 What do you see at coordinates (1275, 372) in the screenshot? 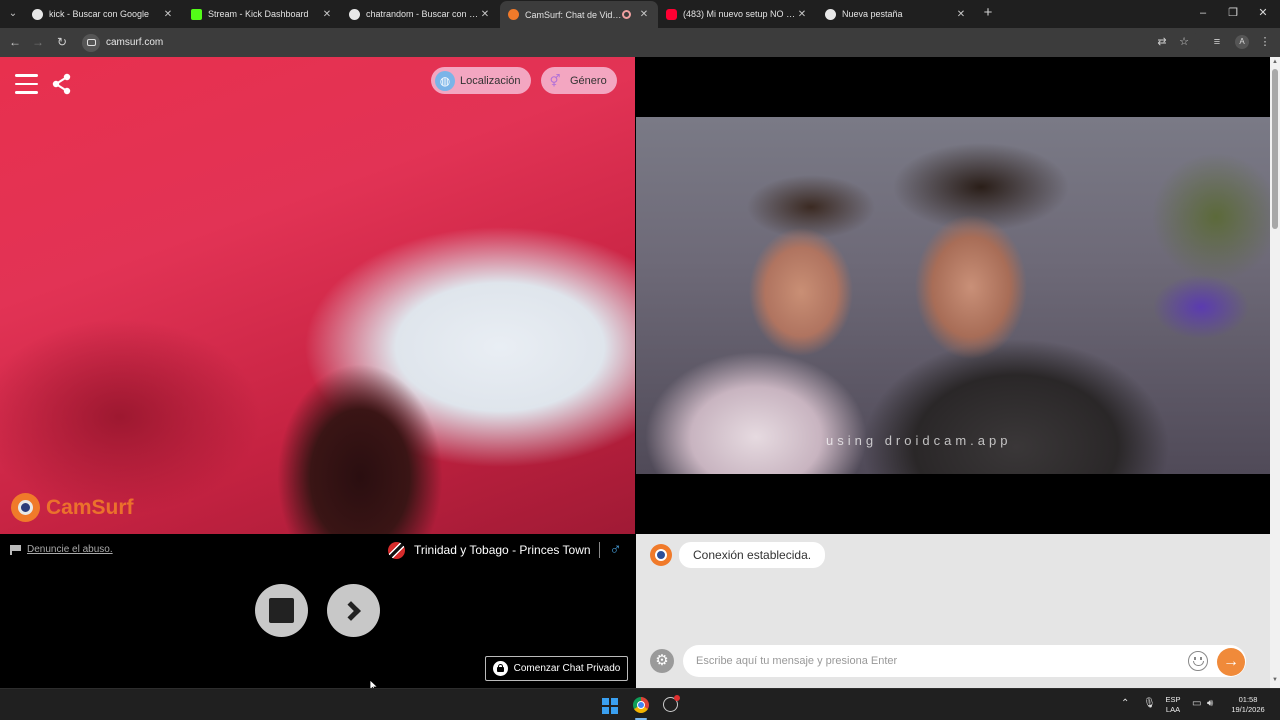
I see `page-scrollbar: ▲ ▼` at bounding box center [1275, 372].